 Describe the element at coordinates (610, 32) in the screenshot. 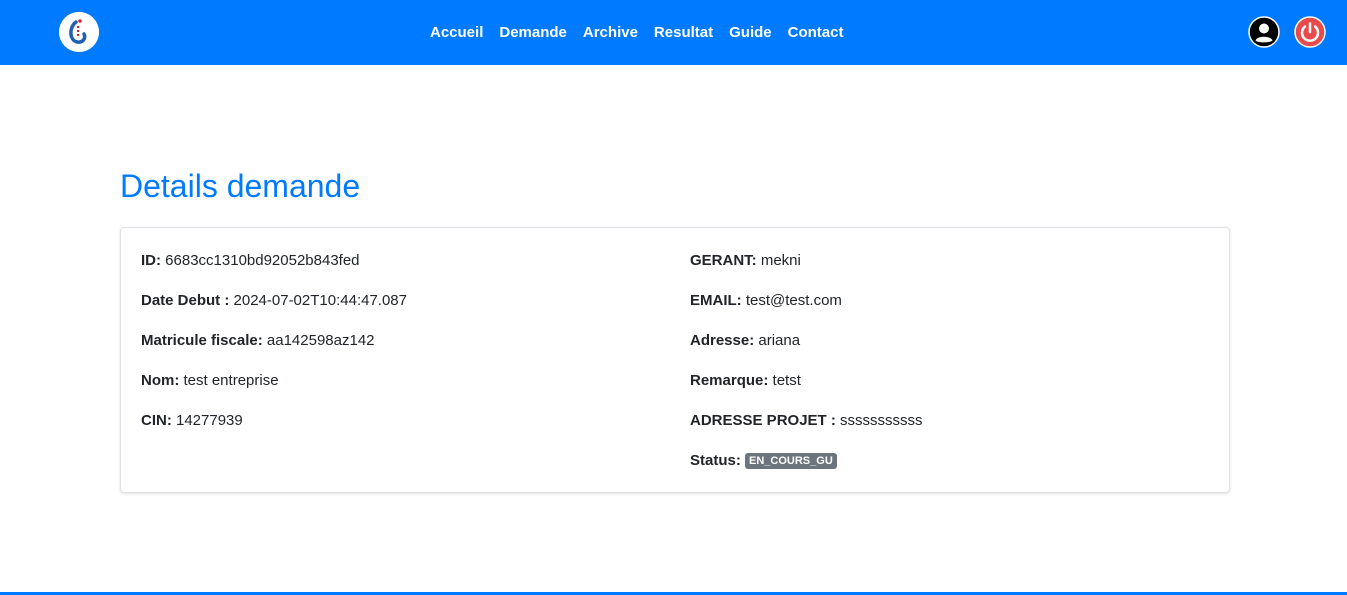

I see `nav-link-archive: Archive` at that location.